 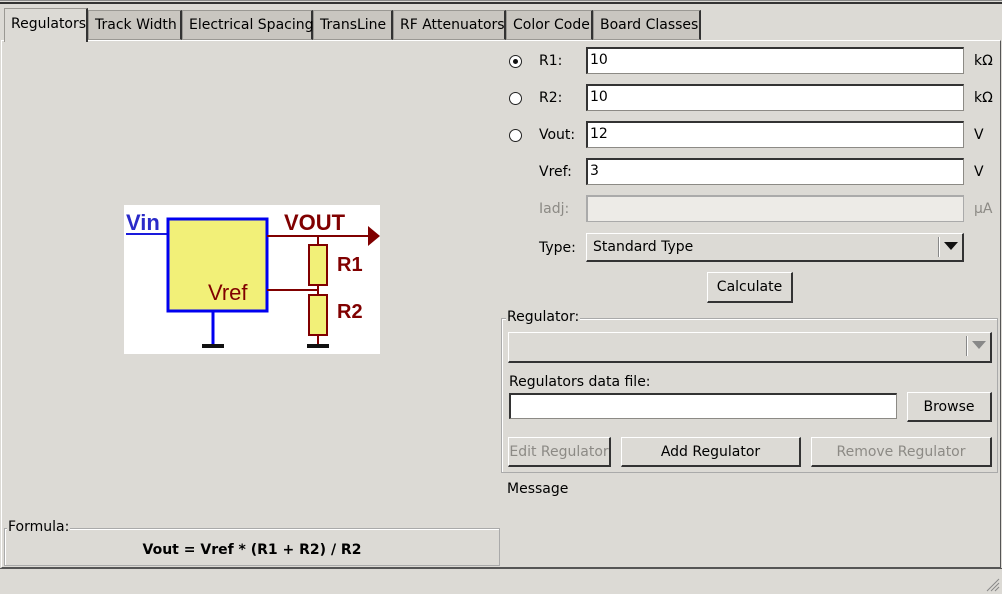 I want to click on regulator-group-title: Regulator:, so click(x=543, y=317).